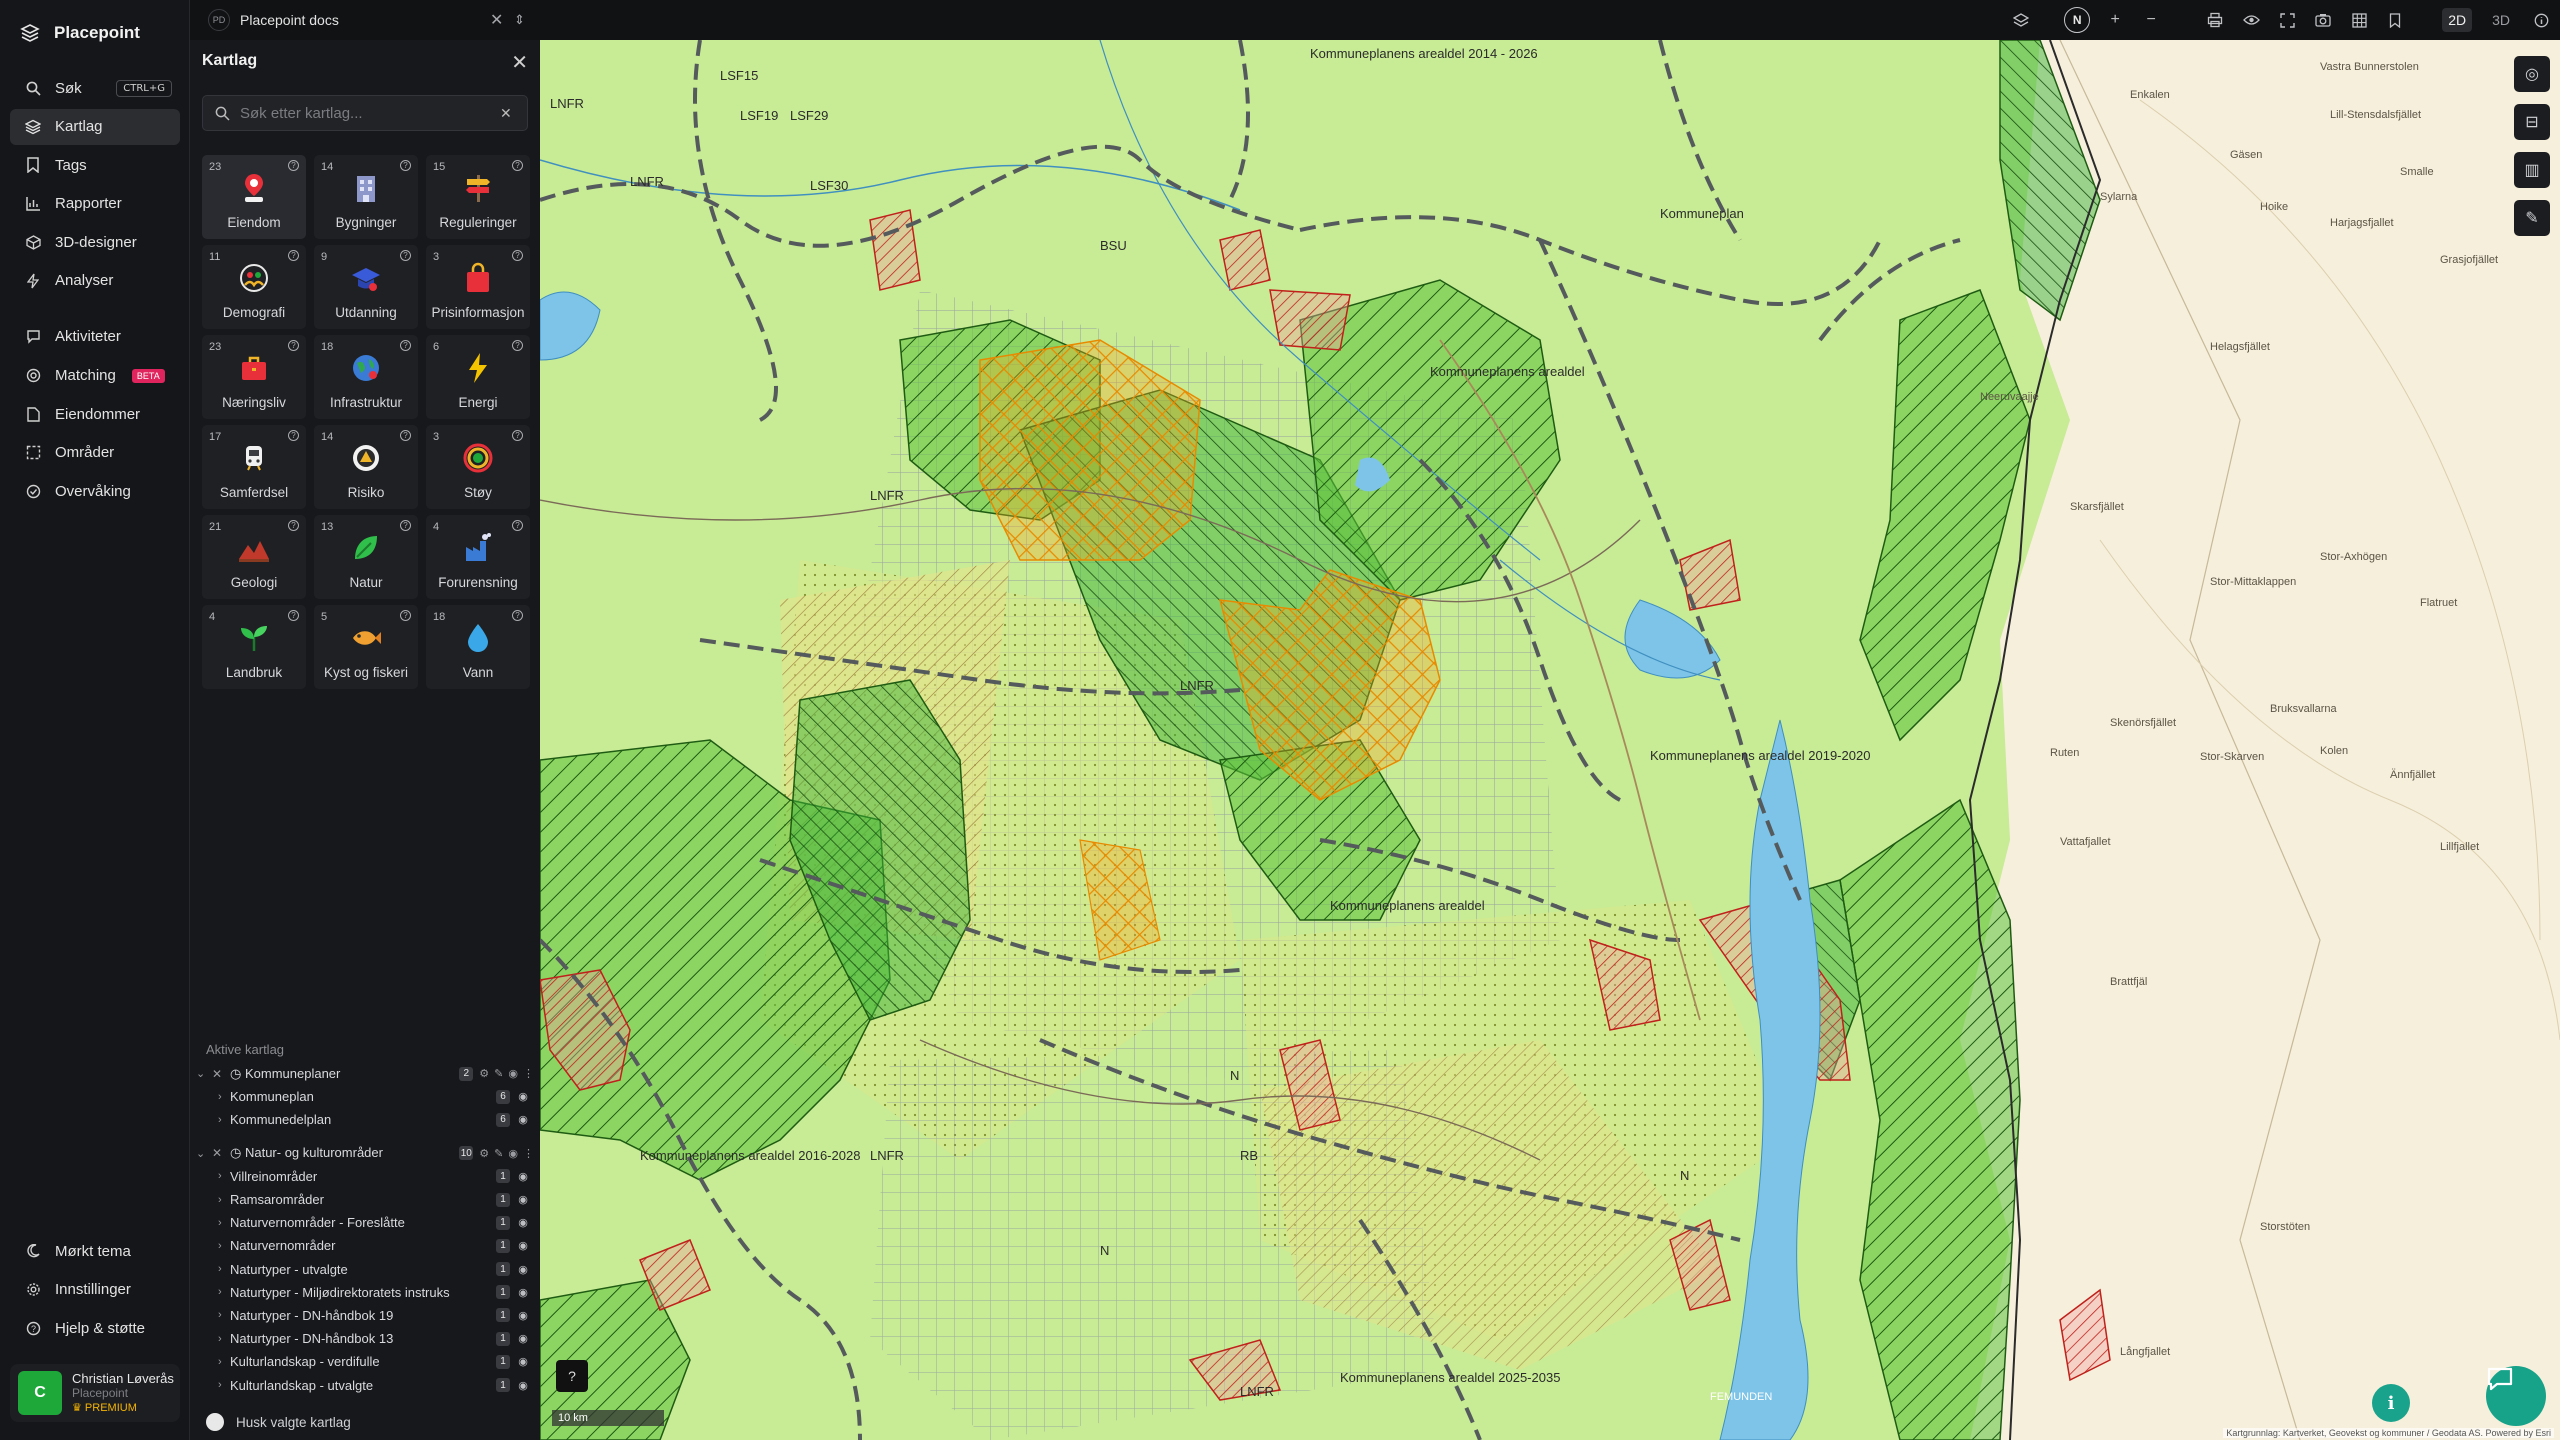 This screenshot has height=1440, width=2560. What do you see at coordinates (95, 88) in the screenshot?
I see `nav-item-sok: Søk CTRL+G` at bounding box center [95, 88].